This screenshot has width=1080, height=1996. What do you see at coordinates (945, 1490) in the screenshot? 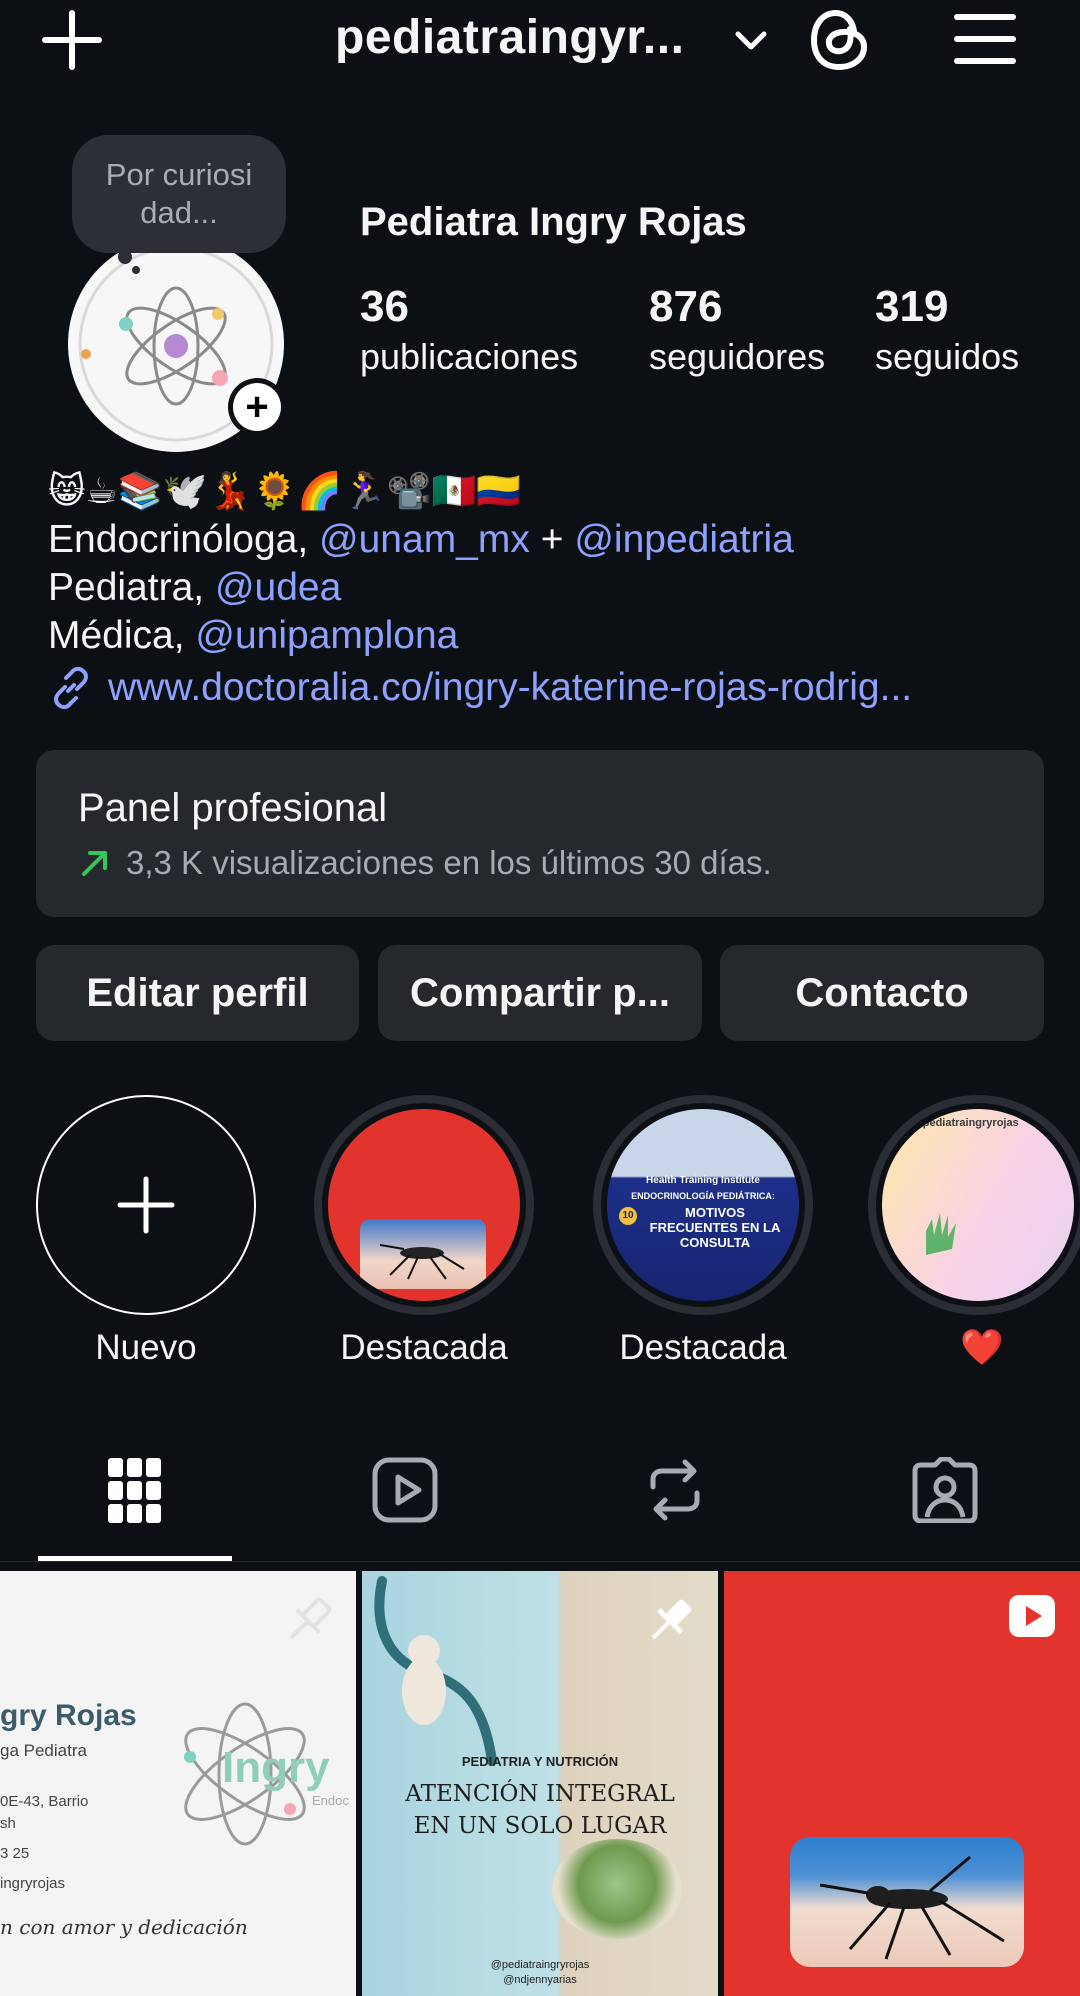
I see `tab-tagged` at bounding box center [945, 1490].